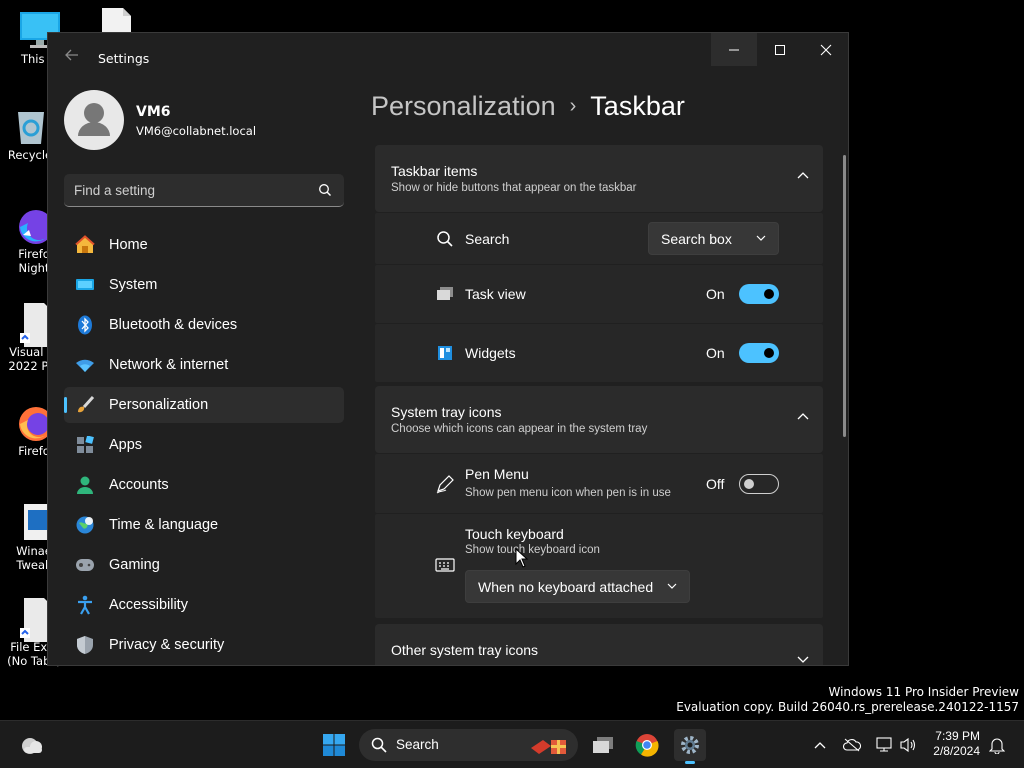 Image resolution: width=1024 pixels, height=768 pixels. What do you see at coordinates (820, 745) in the screenshot?
I see `show-hidden-icons-button` at bounding box center [820, 745].